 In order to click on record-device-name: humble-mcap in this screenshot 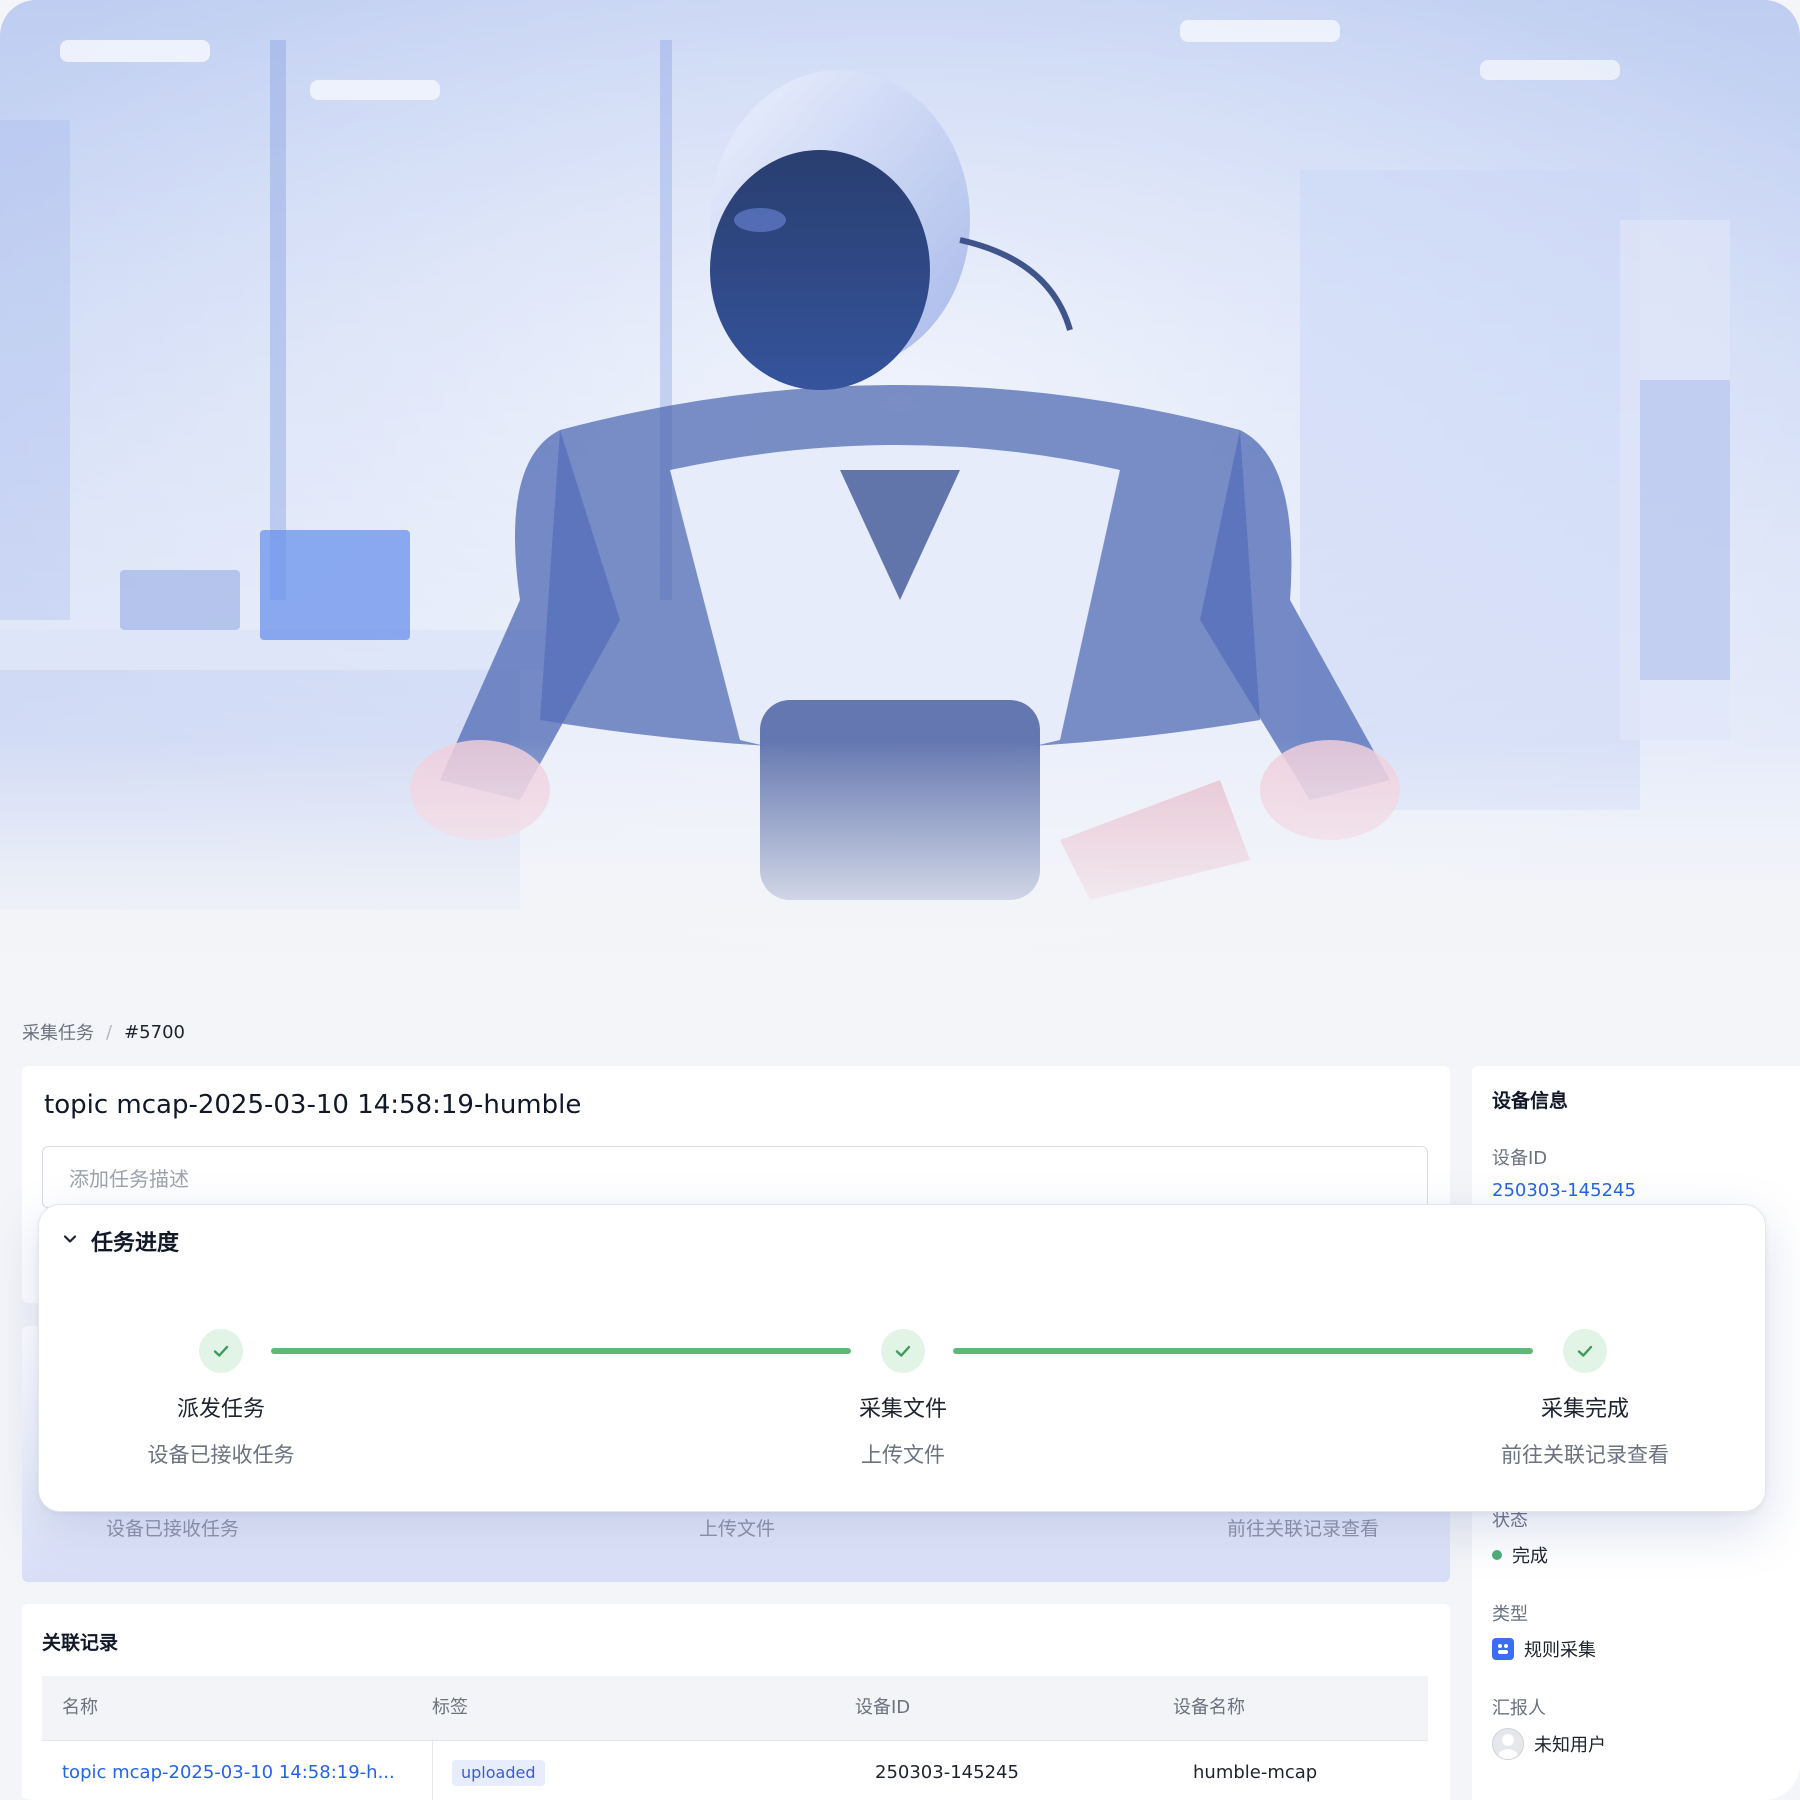, I will do `click(1255, 1772)`.